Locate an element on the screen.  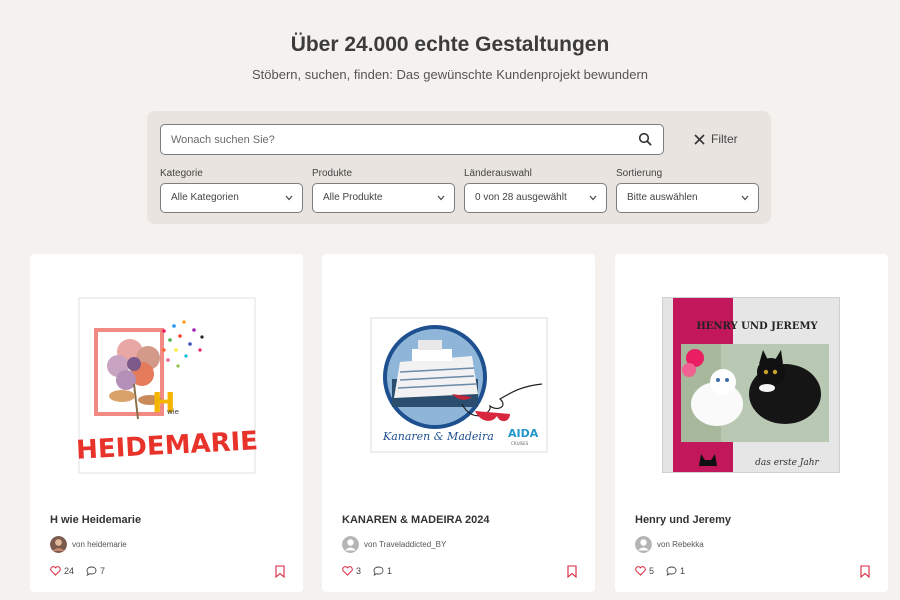
cover-logo-sub: CRUISES is located at coordinates (520, 443).